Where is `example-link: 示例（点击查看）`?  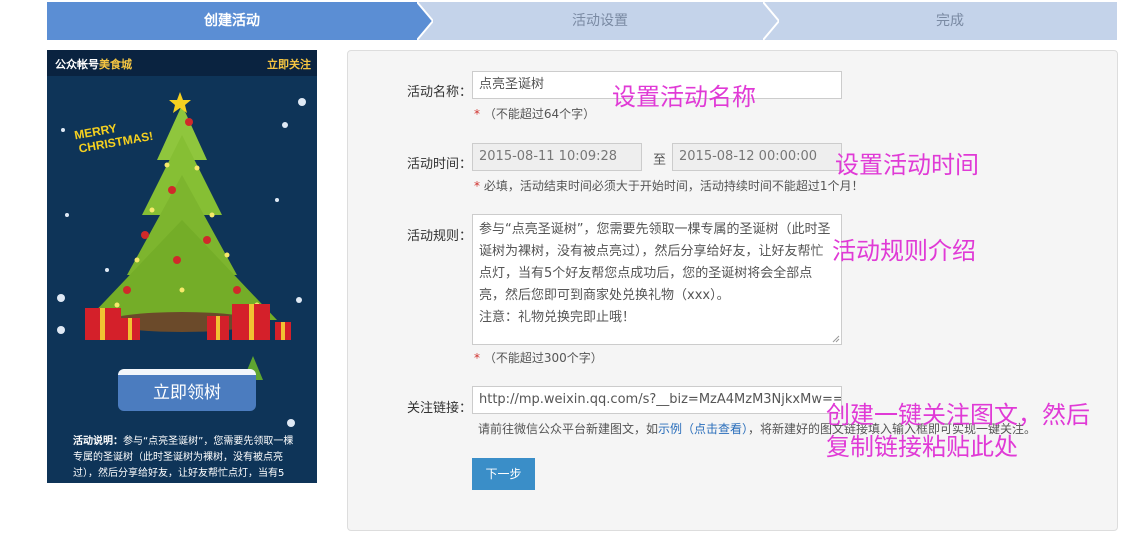
example-link: 示例（点击查看） is located at coordinates (703, 429).